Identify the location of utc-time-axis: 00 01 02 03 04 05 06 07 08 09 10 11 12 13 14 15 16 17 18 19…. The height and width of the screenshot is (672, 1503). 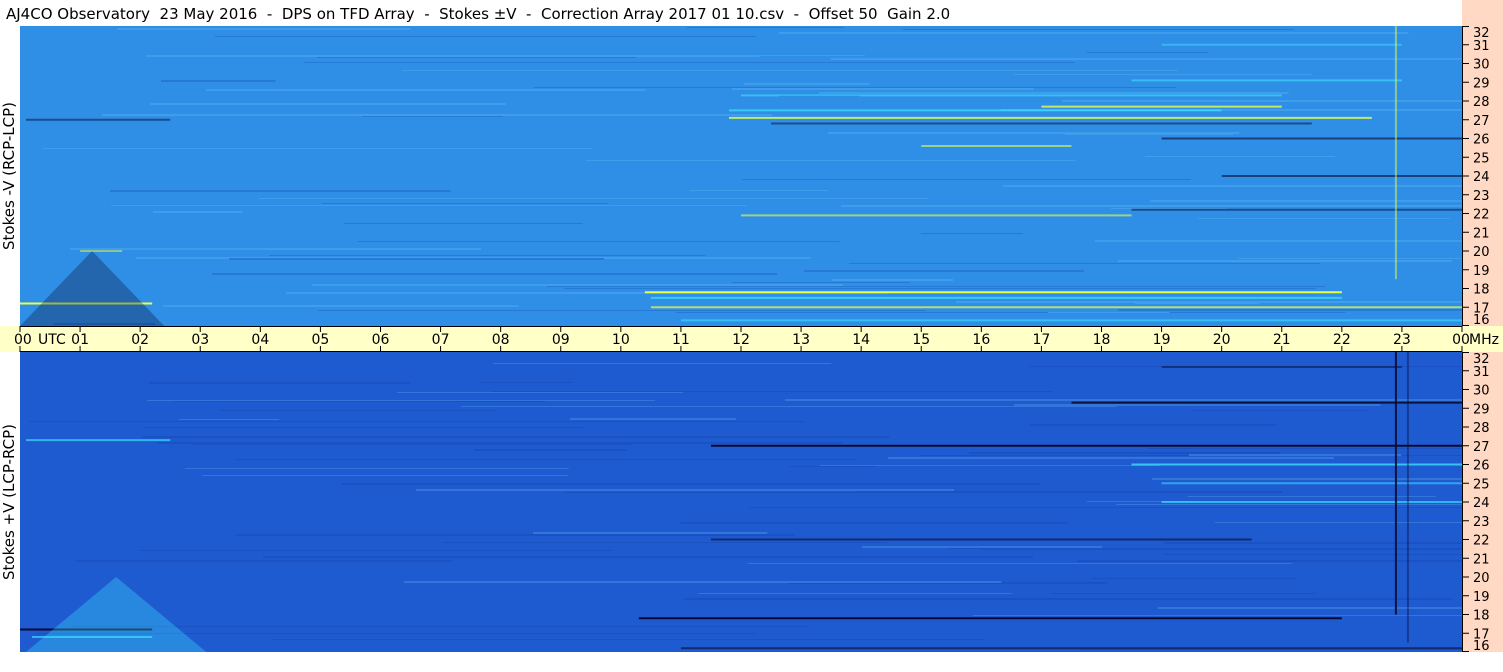
(751, 339).